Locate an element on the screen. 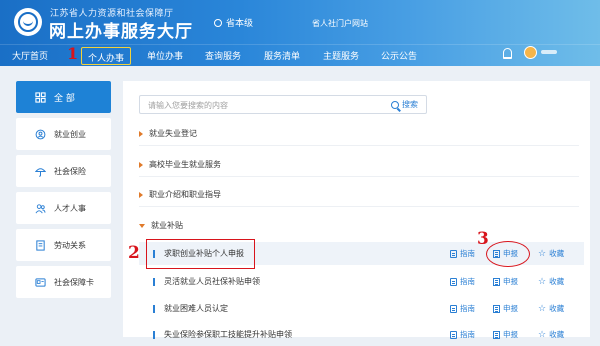 This screenshot has width=600, height=346. sidebar-item-all: 全 部 is located at coordinates (63, 97).